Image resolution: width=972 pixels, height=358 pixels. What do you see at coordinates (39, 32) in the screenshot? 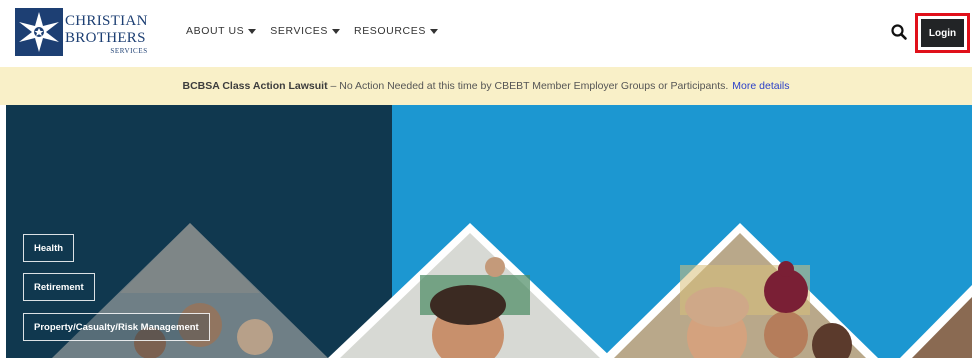
I see `star-cross-logo-icon` at bounding box center [39, 32].